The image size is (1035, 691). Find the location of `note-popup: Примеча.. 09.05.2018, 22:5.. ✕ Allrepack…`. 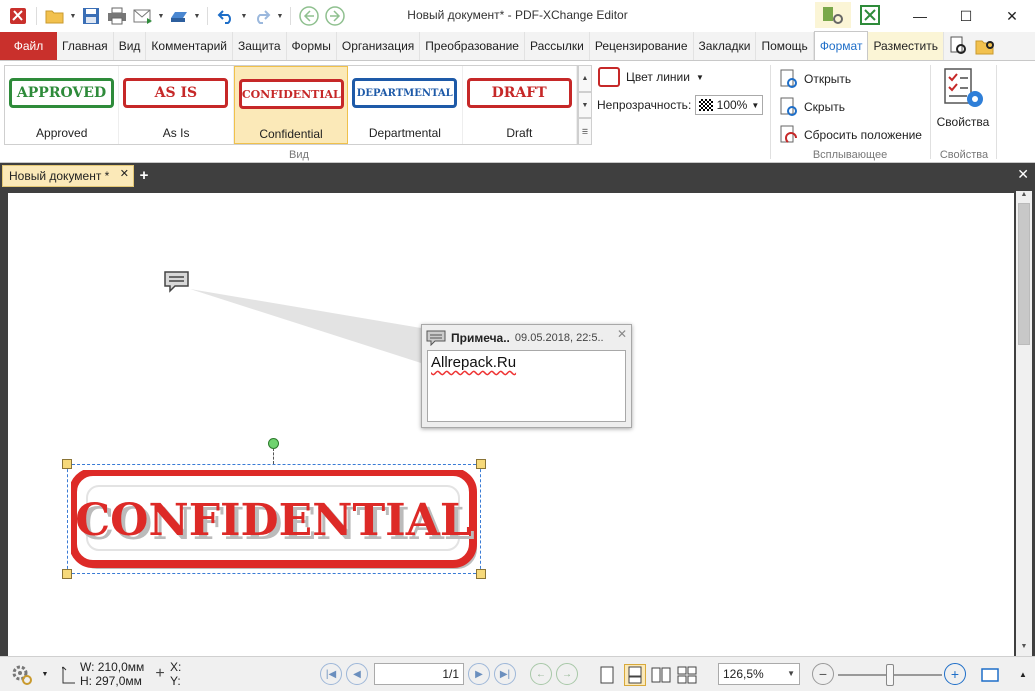

note-popup: Примеча.. 09.05.2018, 22:5.. ✕ Allrepack… is located at coordinates (526, 376).